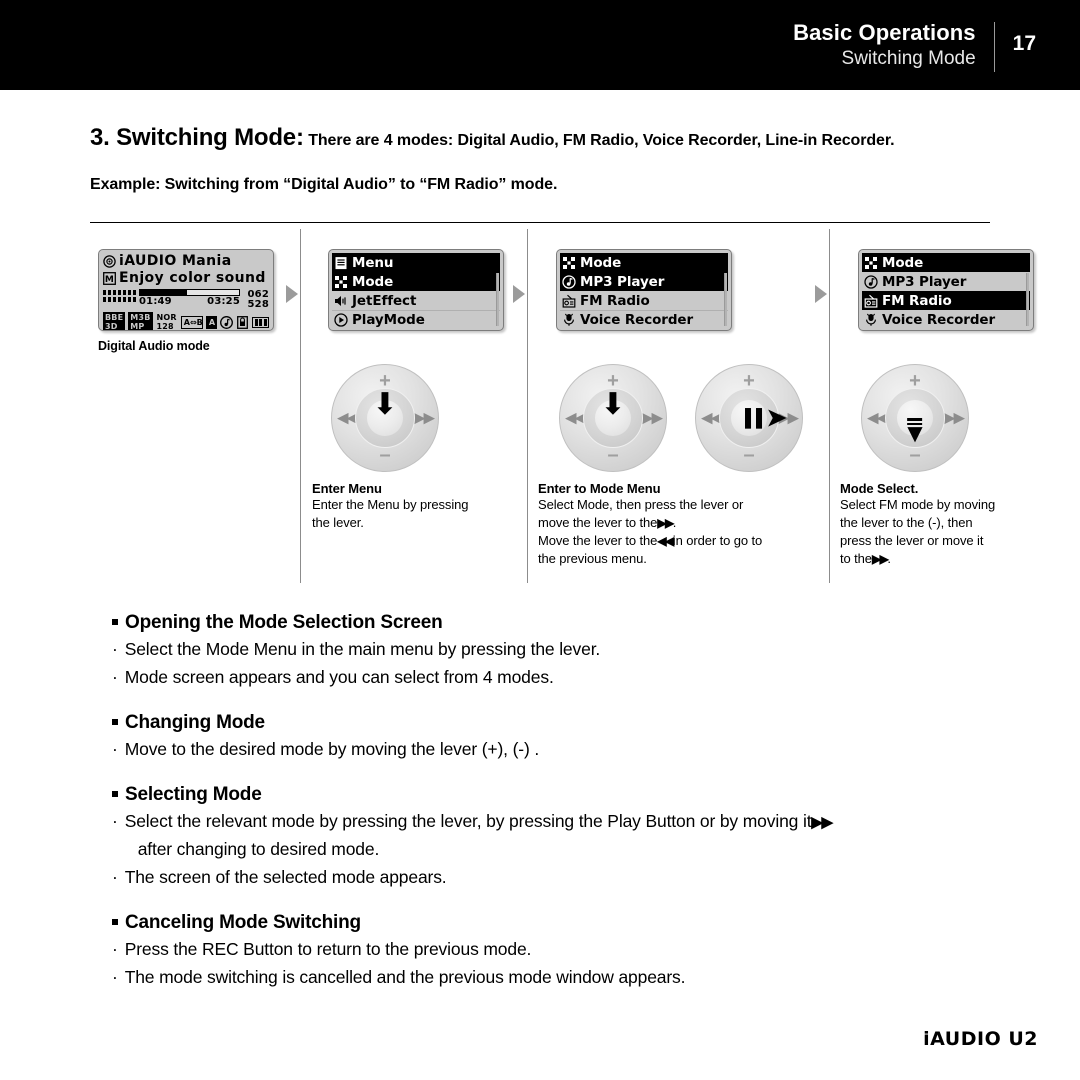 Image resolution: width=1080 pixels, height=1080 pixels. Describe the element at coordinates (569, 301) in the screenshot. I see `radio-icon` at that location.